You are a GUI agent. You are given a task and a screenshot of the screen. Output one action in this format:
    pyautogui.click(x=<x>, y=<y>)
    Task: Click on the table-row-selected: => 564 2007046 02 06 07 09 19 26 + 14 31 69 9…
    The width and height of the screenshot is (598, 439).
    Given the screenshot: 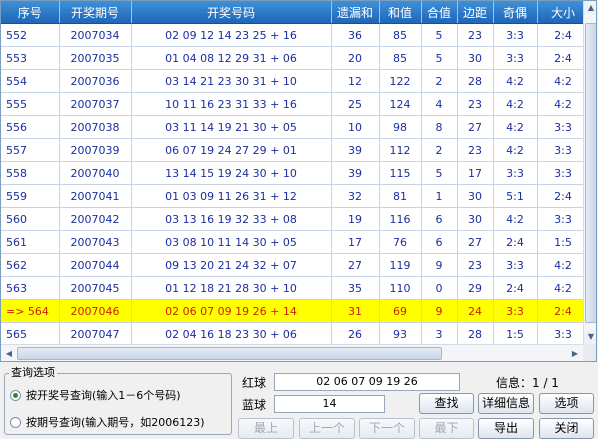 What is the action you would take?
    pyautogui.click(x=295, y=311)
    